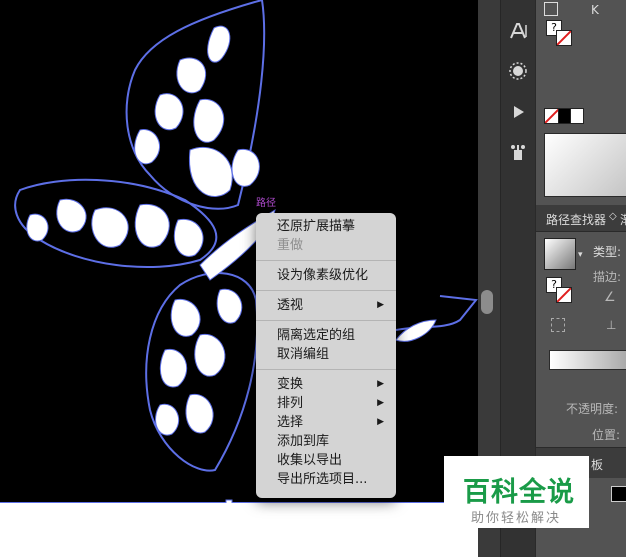  I want to click on tab-artboards: 板, so click(597, 464).